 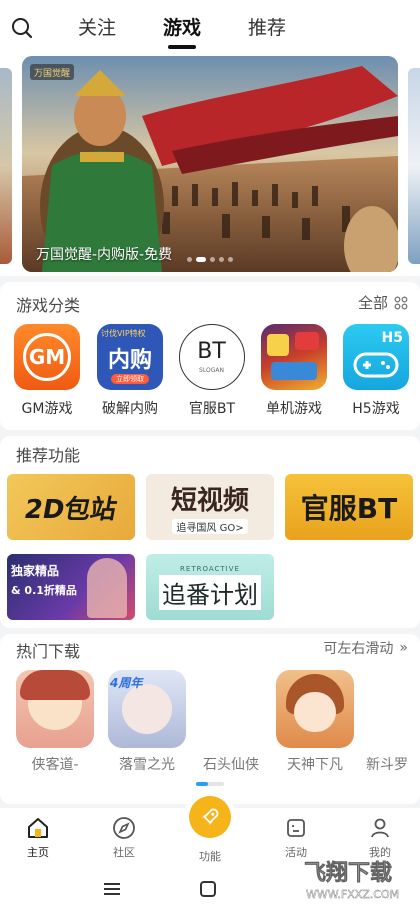 I want to click on section-title: 推荐功能, so click(x=48, y=455).